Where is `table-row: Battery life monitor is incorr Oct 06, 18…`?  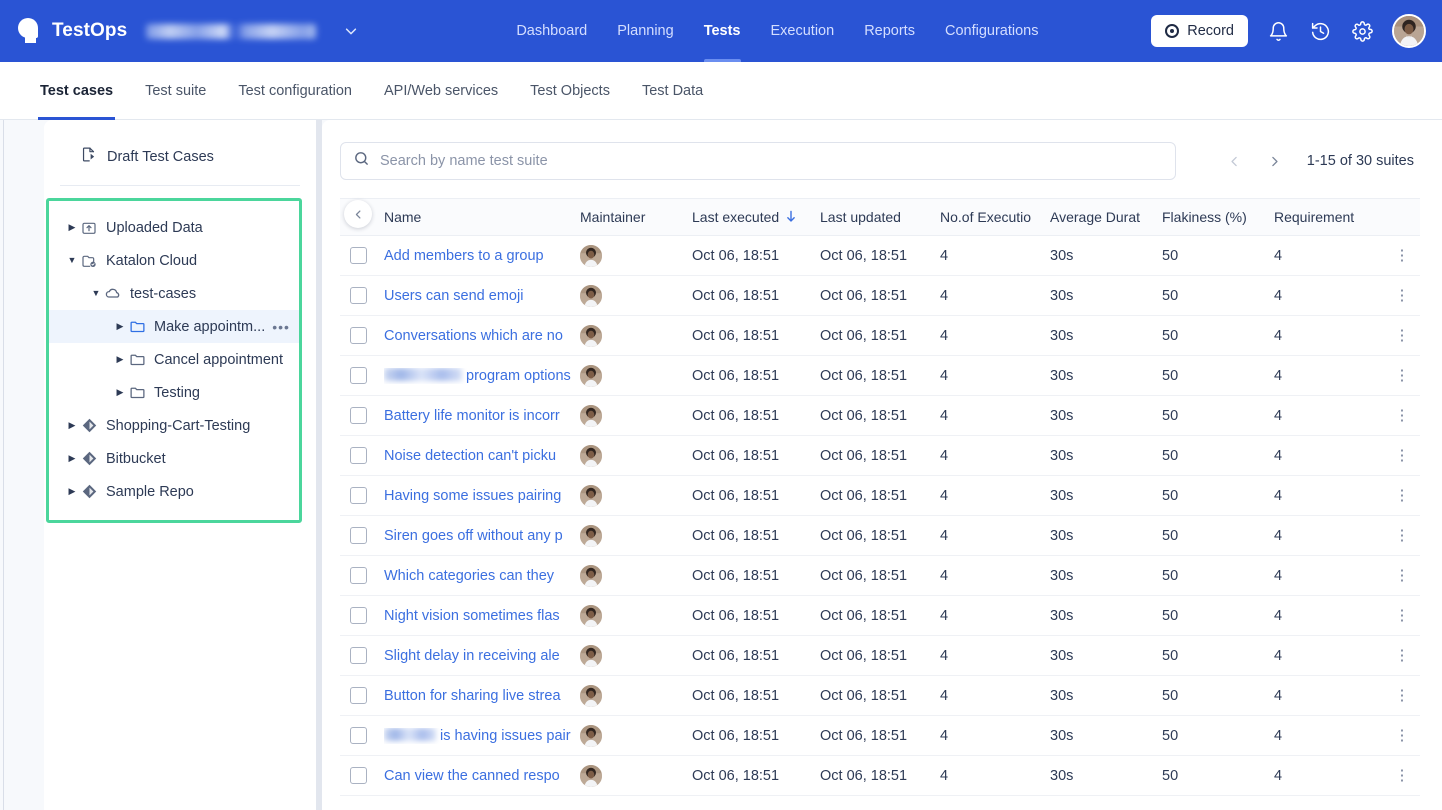
table-row: Battery life monitor is incorr Oct 06, 18… is located at coordinates (880, 416).